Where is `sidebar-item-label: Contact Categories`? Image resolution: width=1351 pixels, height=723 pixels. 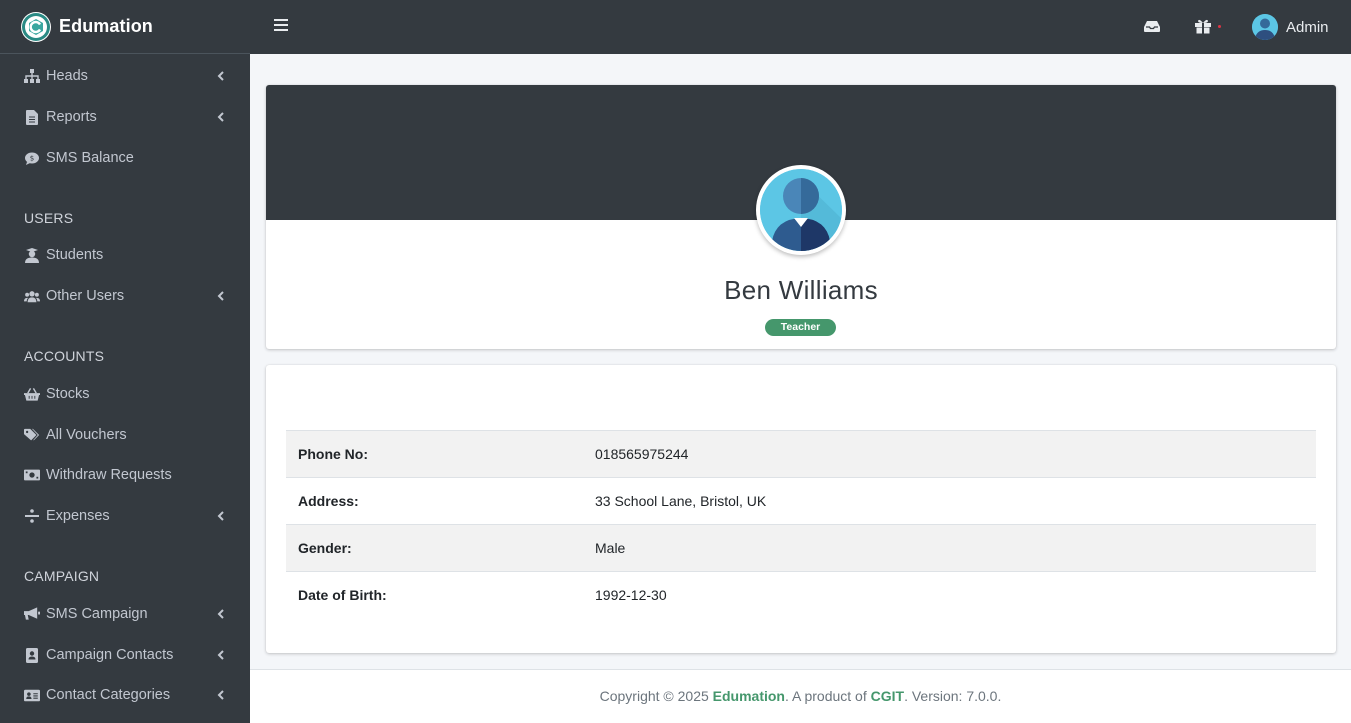
sidebar-item-label: Contact Categories is located at coordinates (108, 695).